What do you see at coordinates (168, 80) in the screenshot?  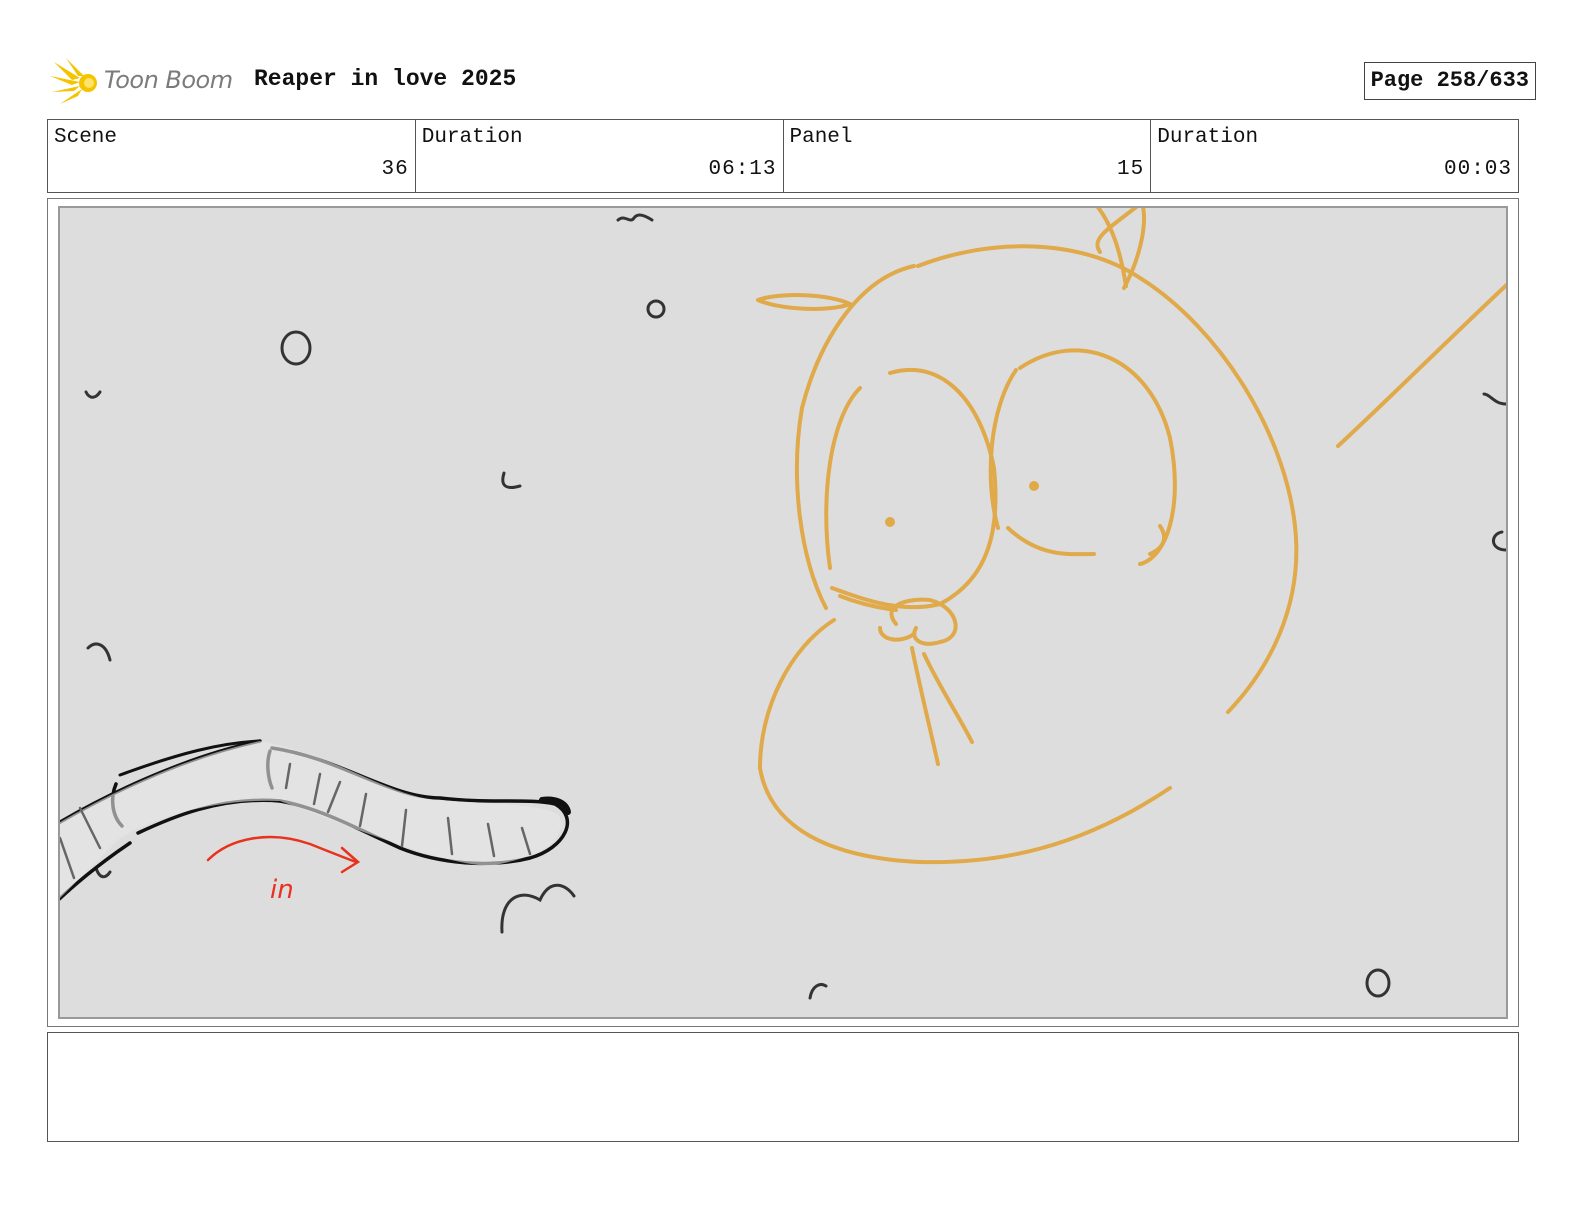 I see `logo-text: Toon Boom` at bounding box center [168, 80].